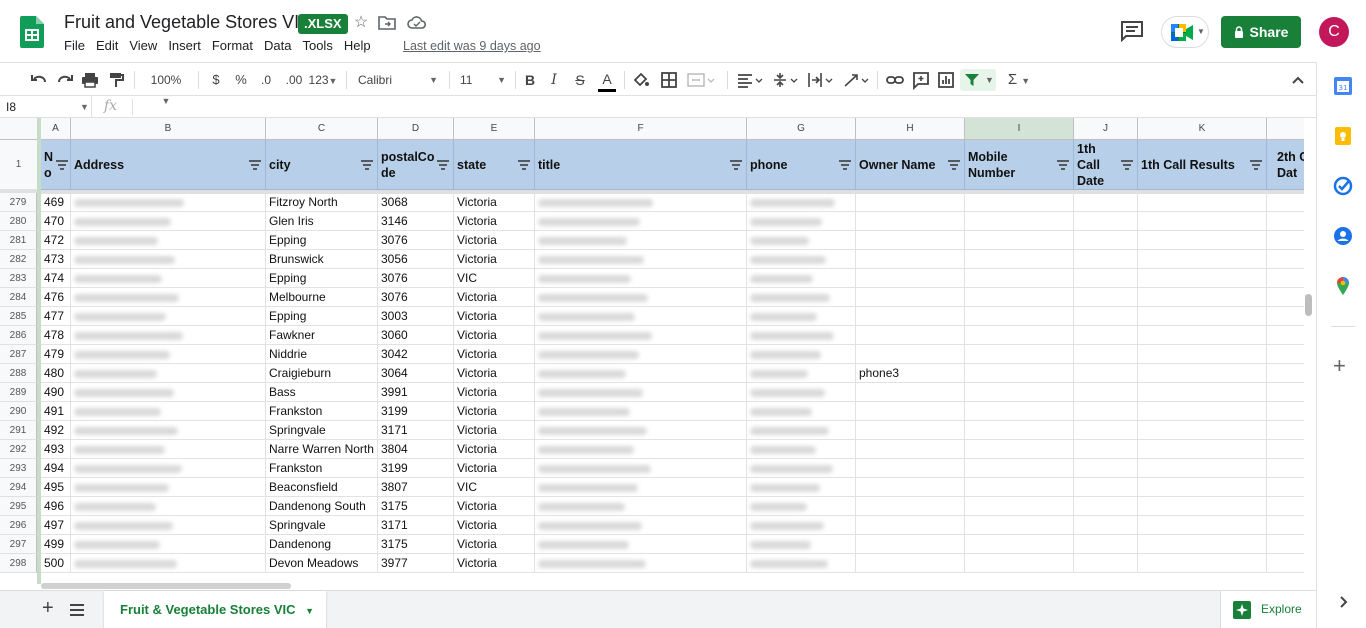 Image resolution: width=1366 pixels, height=628 pixels. I want to click on frozen-column-divider, so click(39, 351).